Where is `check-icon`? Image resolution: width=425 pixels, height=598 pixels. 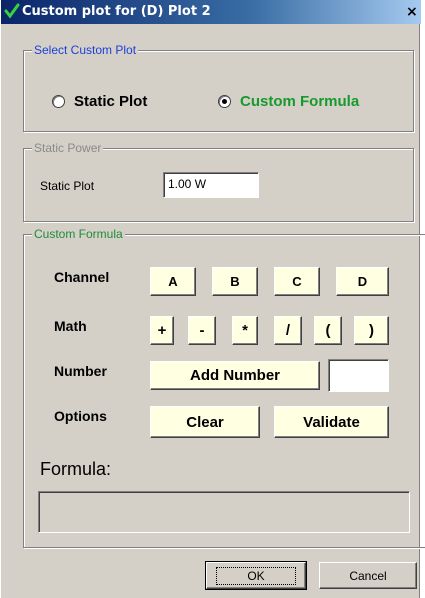 check-icon is located at coordinates (12, 11).